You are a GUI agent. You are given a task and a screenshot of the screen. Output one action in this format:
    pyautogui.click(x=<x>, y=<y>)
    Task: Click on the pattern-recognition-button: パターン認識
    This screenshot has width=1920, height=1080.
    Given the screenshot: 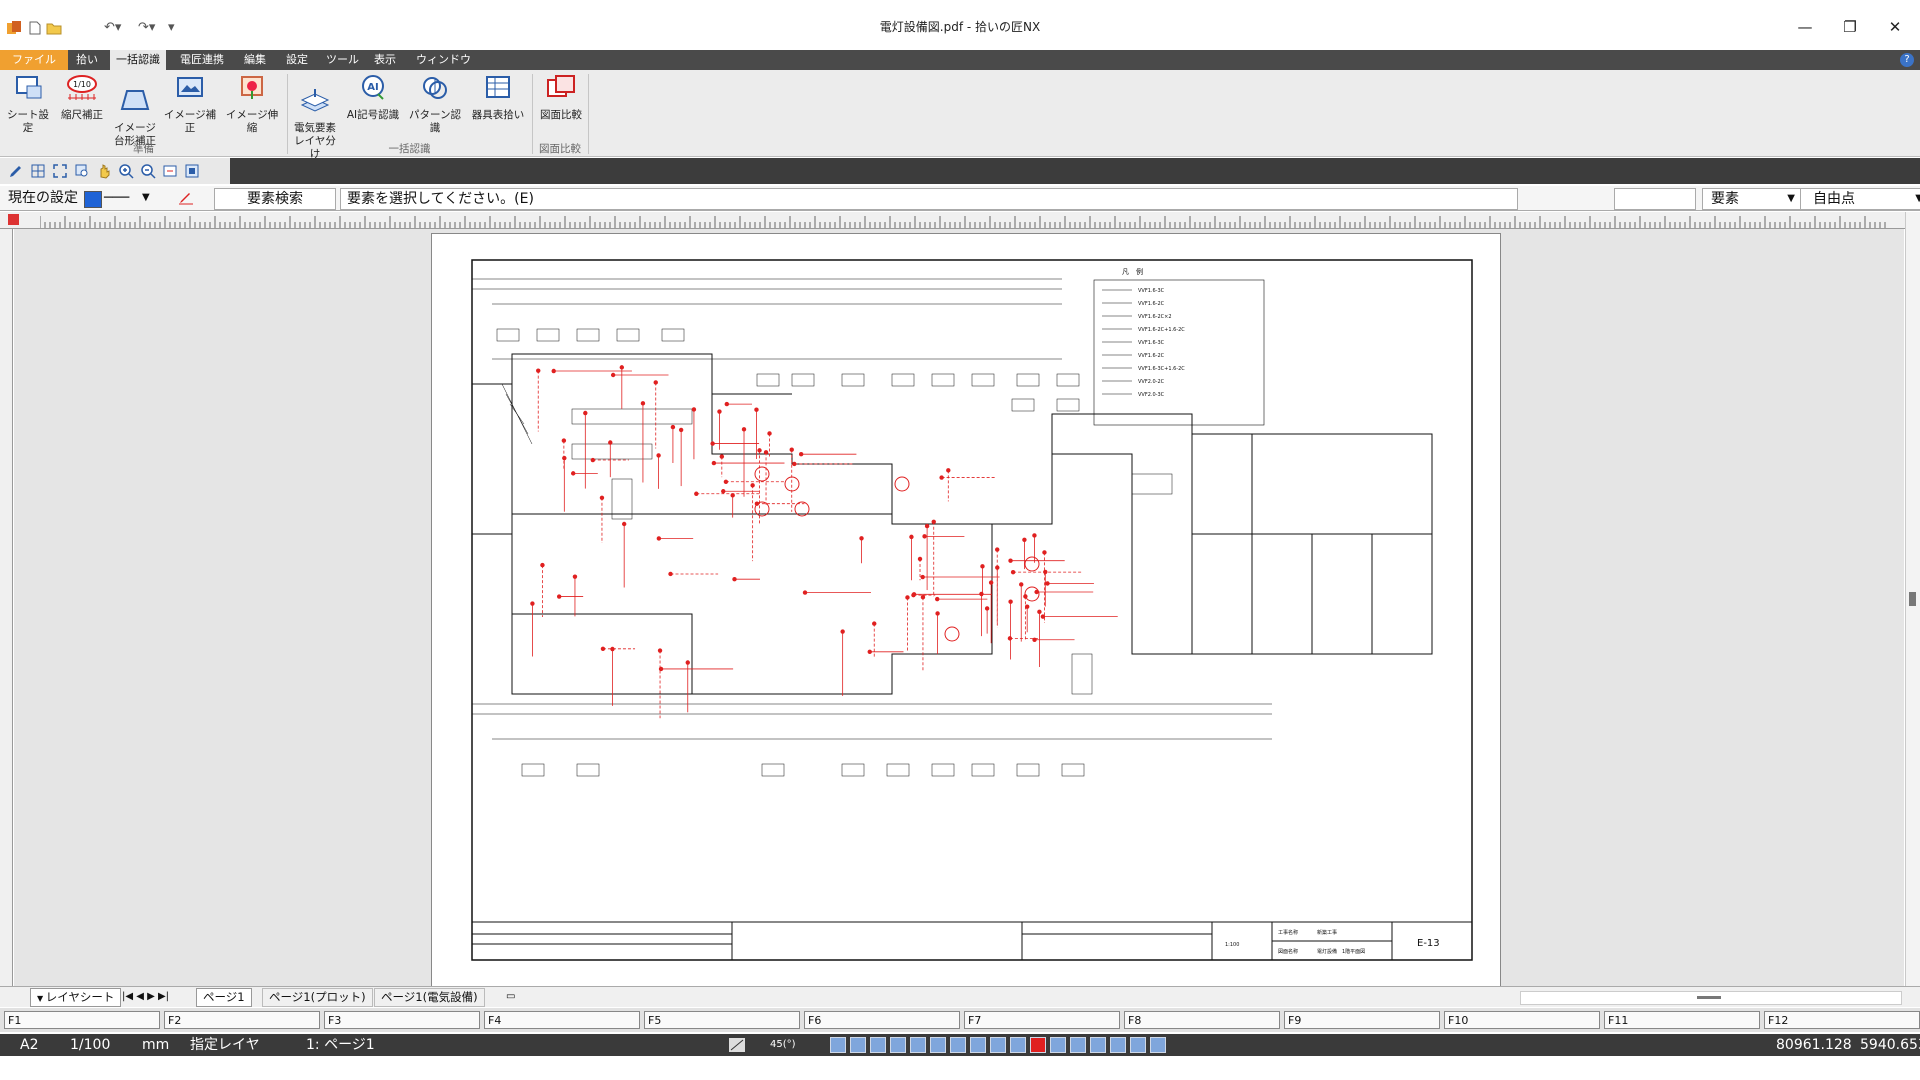 What is the action you would take?
    pyautogui.click(x=435, y=105)
    